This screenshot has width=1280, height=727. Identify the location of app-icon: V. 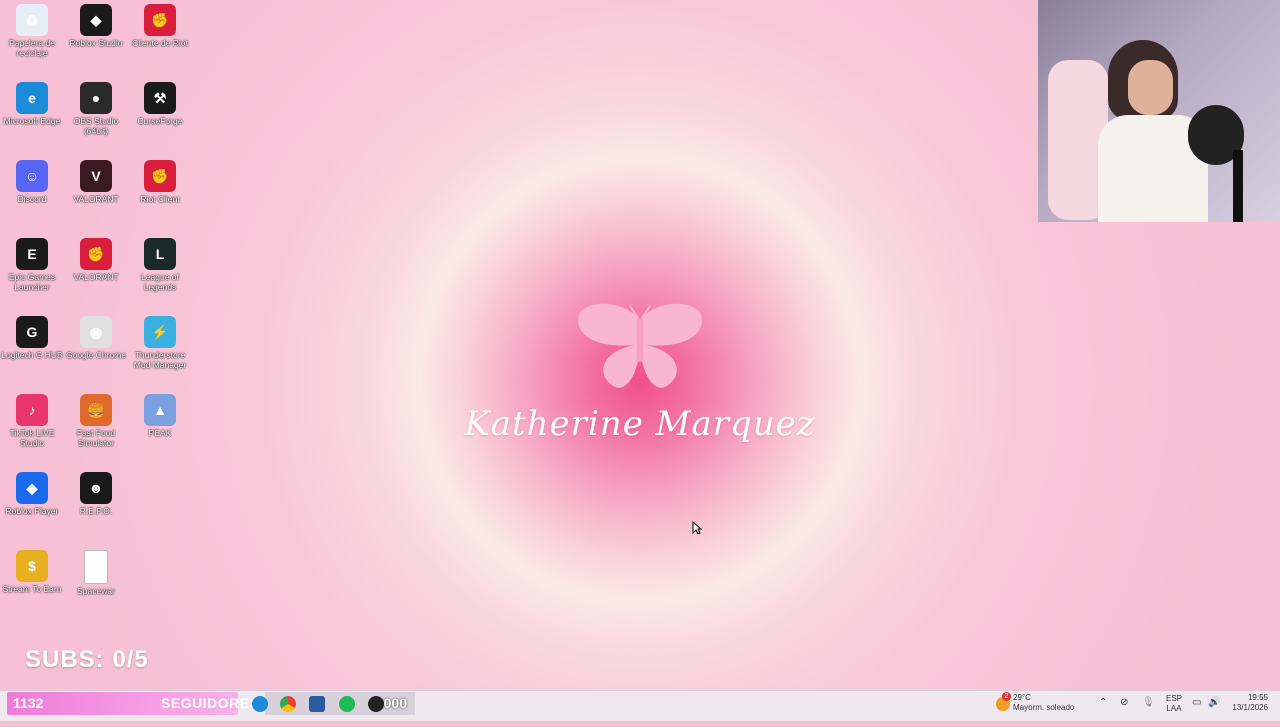
(96, 176).